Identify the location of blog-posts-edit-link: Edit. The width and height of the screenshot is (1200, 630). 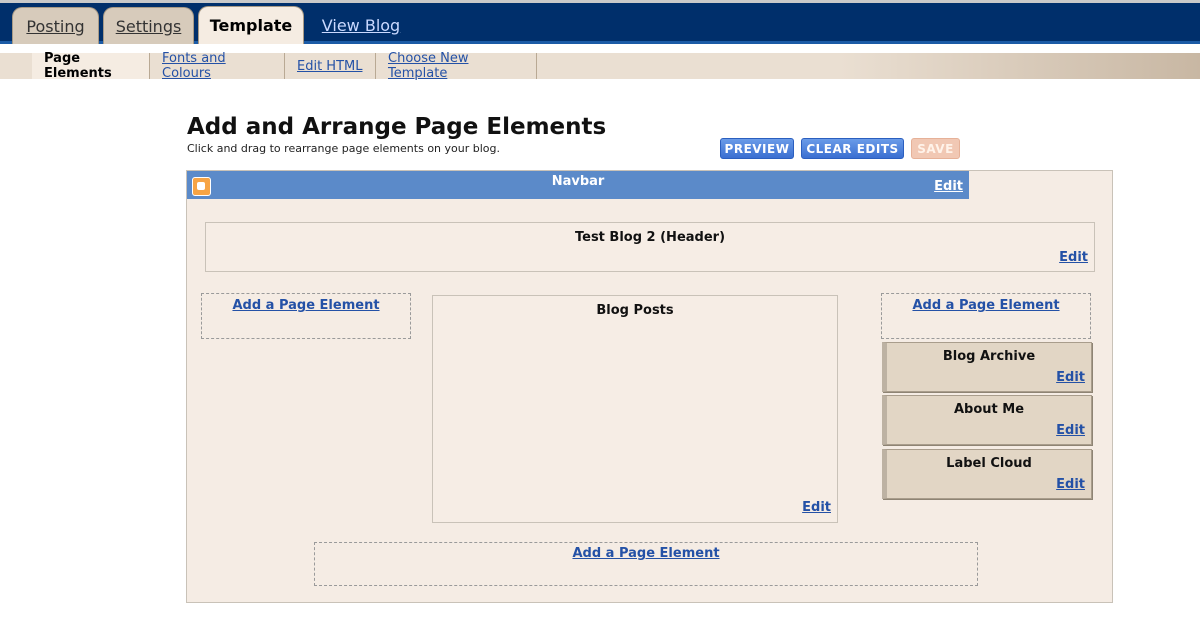
(816, 507).